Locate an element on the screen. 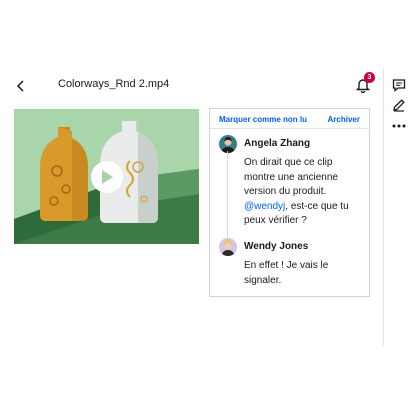 This screenshot has width=414, height=414. user-mention: @wendyj is located at coordinates (264, 206).